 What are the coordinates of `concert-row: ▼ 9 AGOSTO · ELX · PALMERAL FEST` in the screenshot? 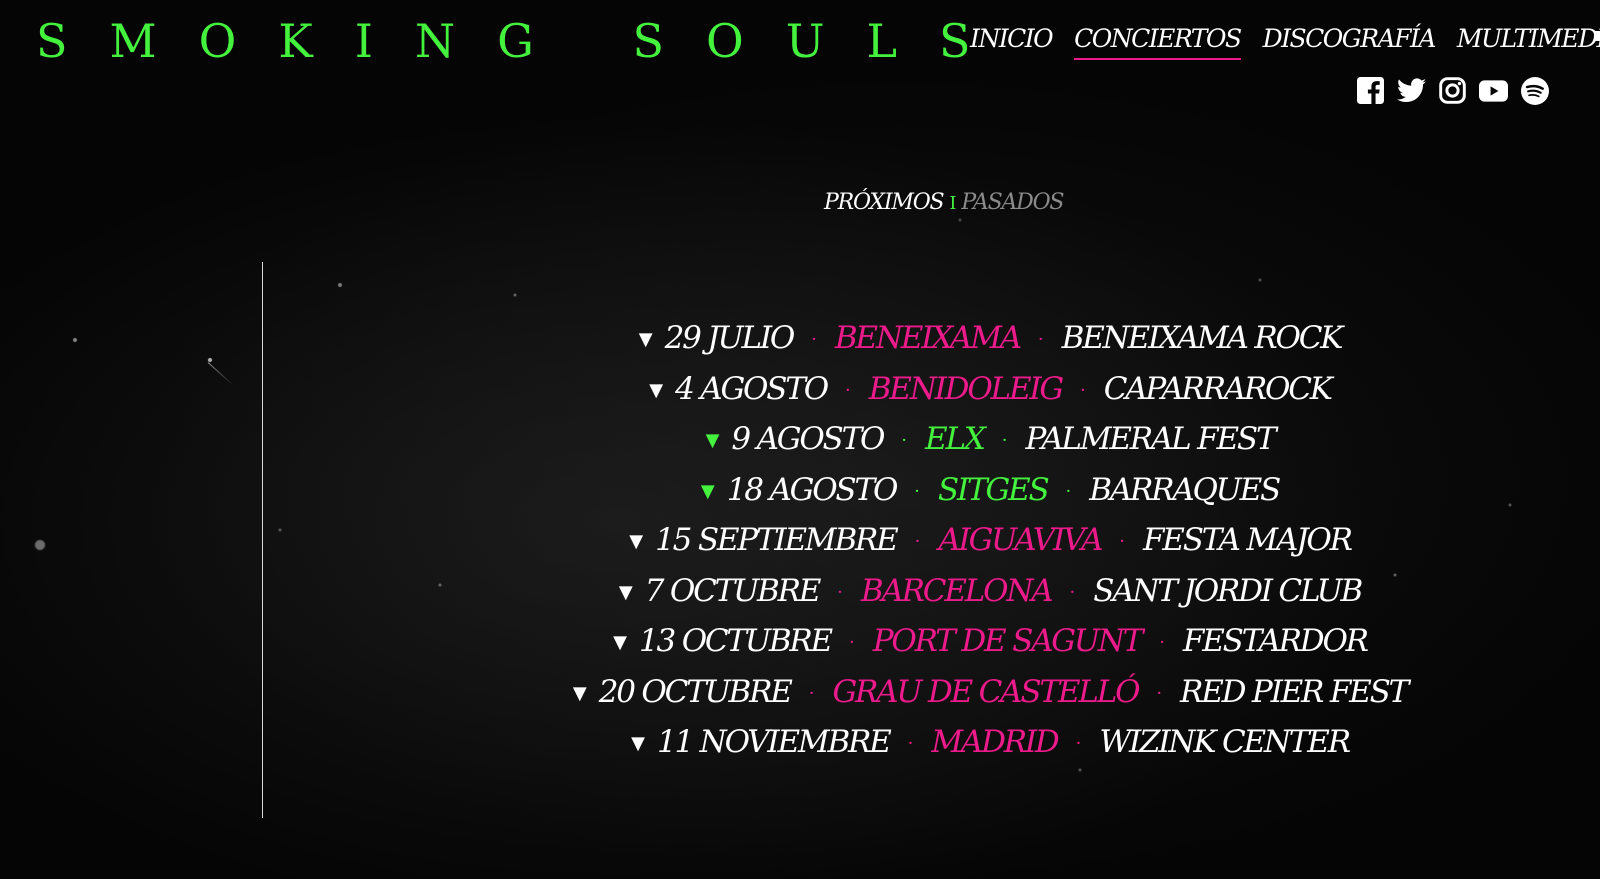 It's located at (980, 439).